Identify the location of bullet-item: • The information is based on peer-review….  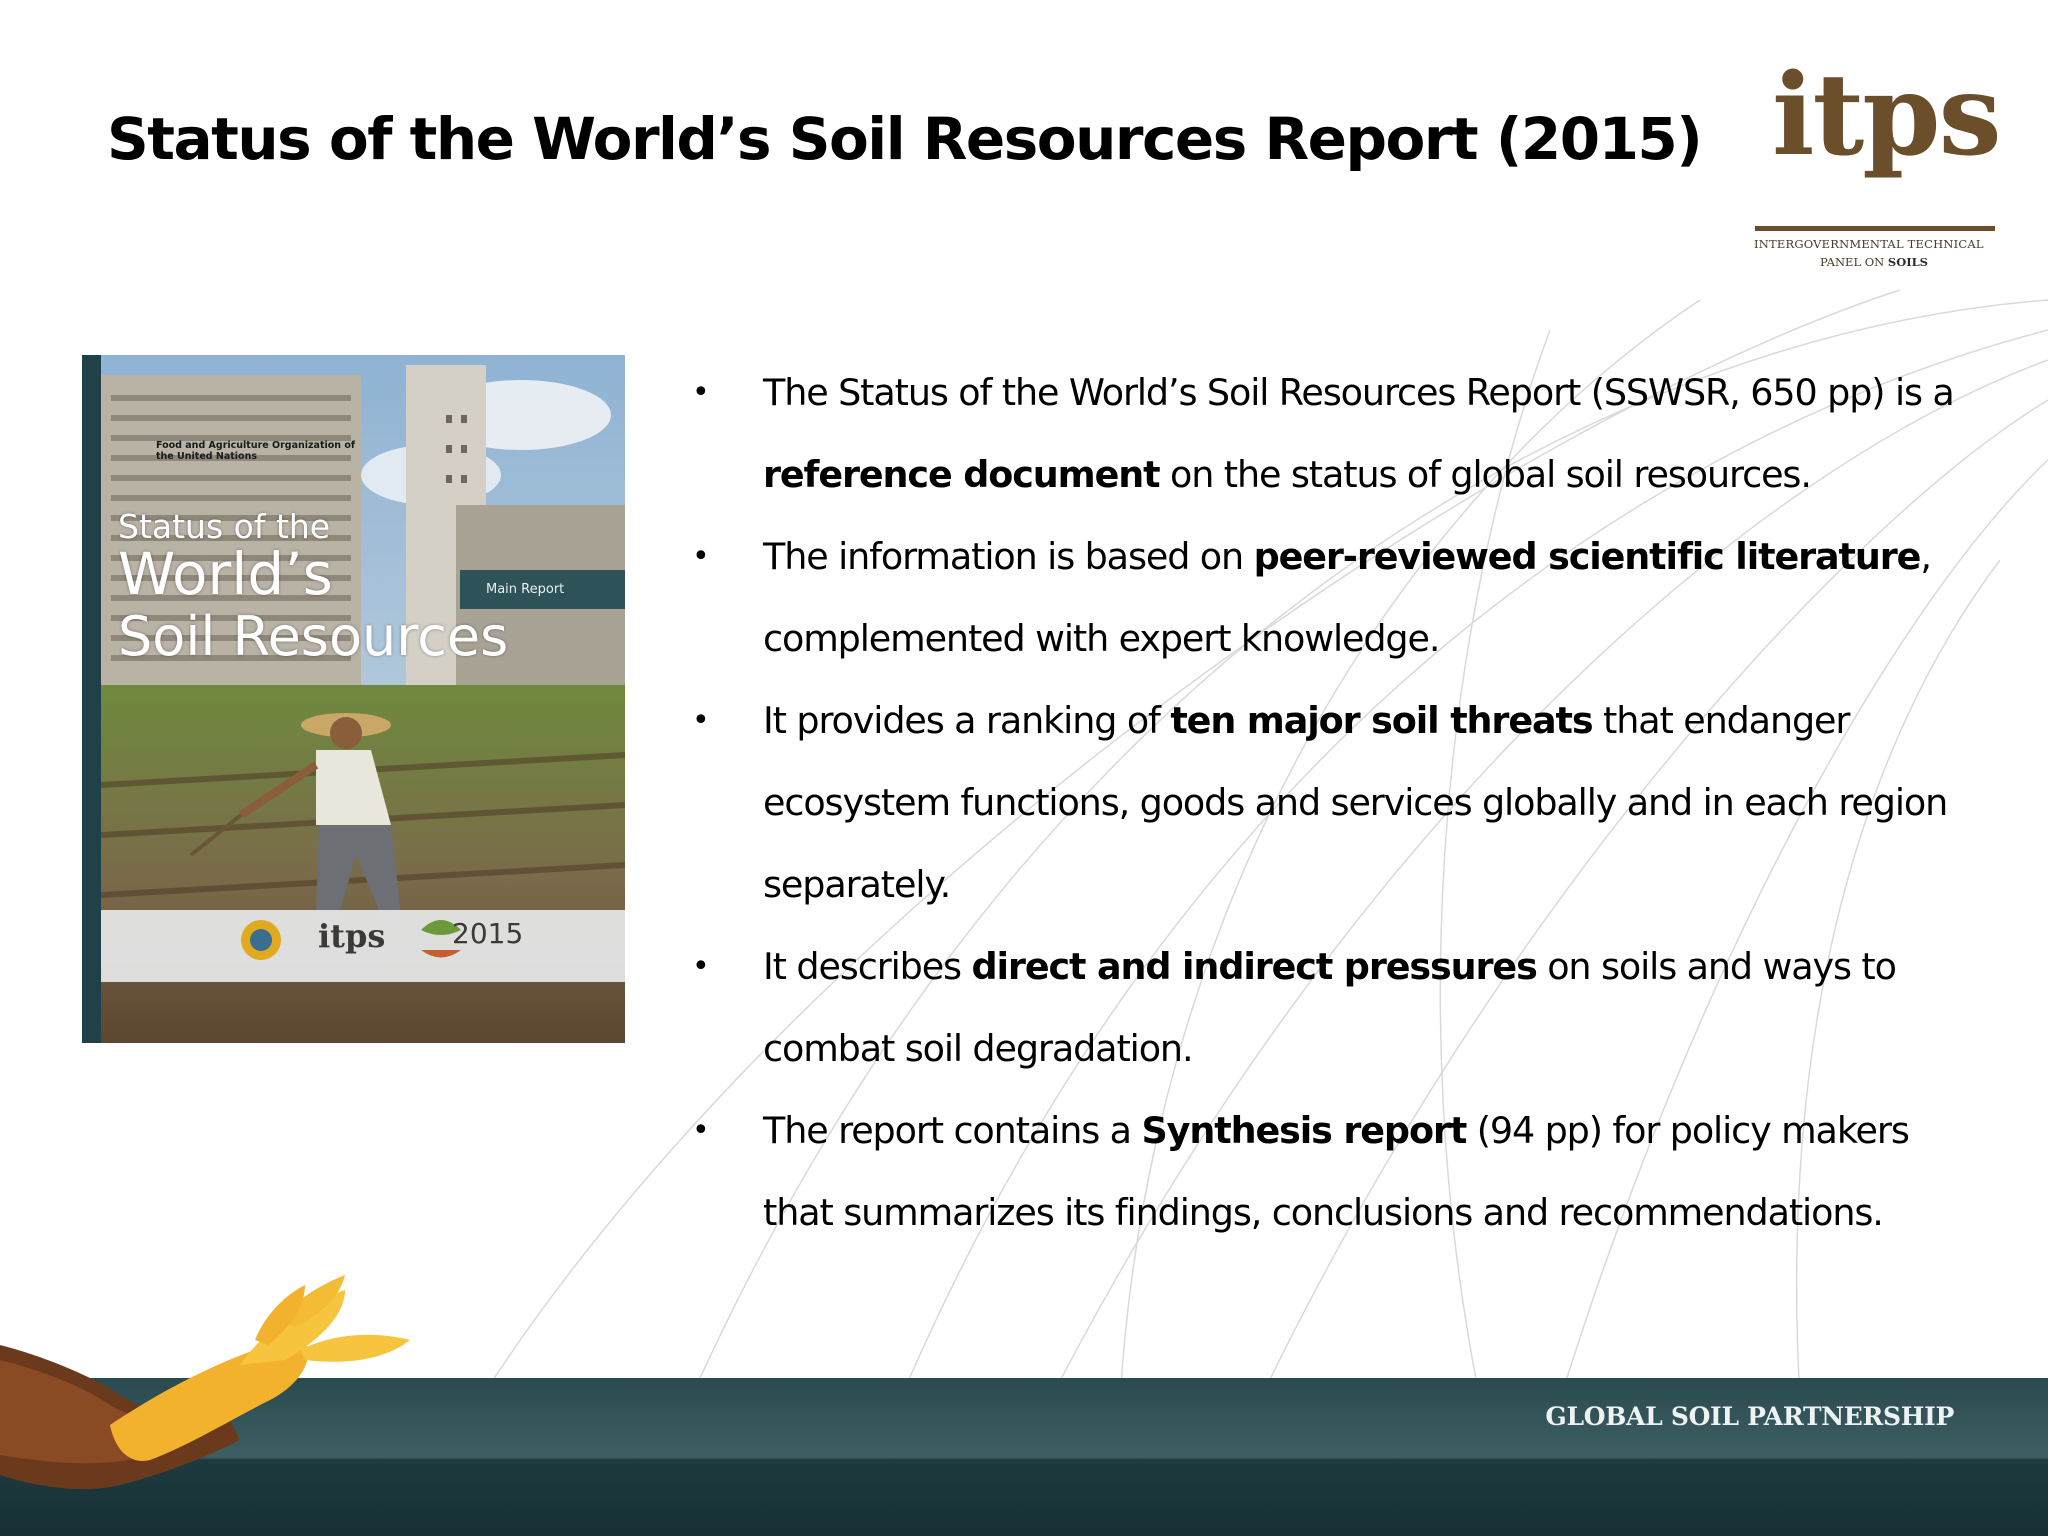
(1337, 598).